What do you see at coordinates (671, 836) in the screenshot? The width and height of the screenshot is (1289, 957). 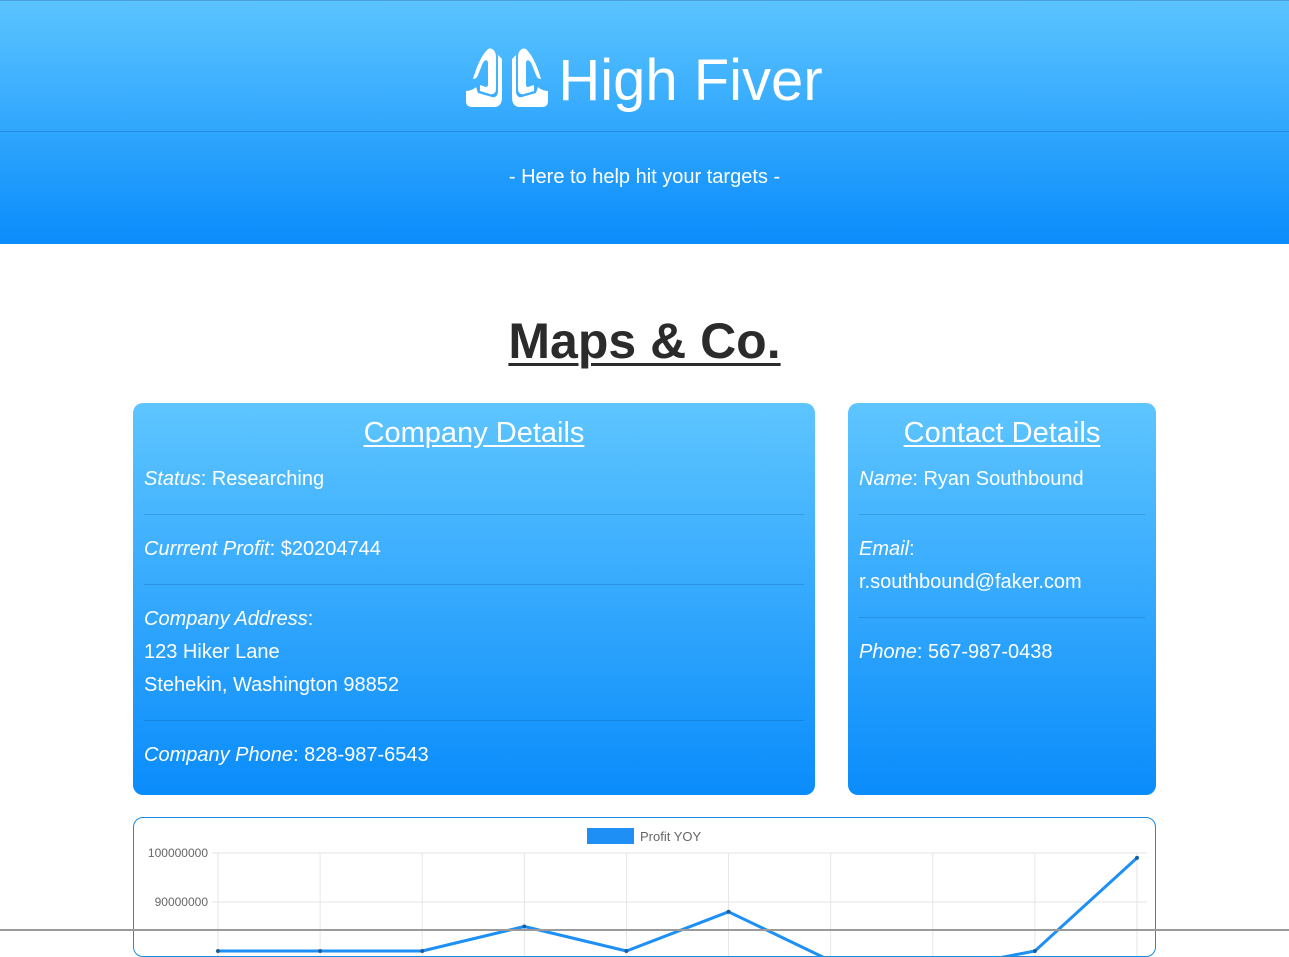 I see `legend-label: Profit YOY` at bounding box center [671, 836].